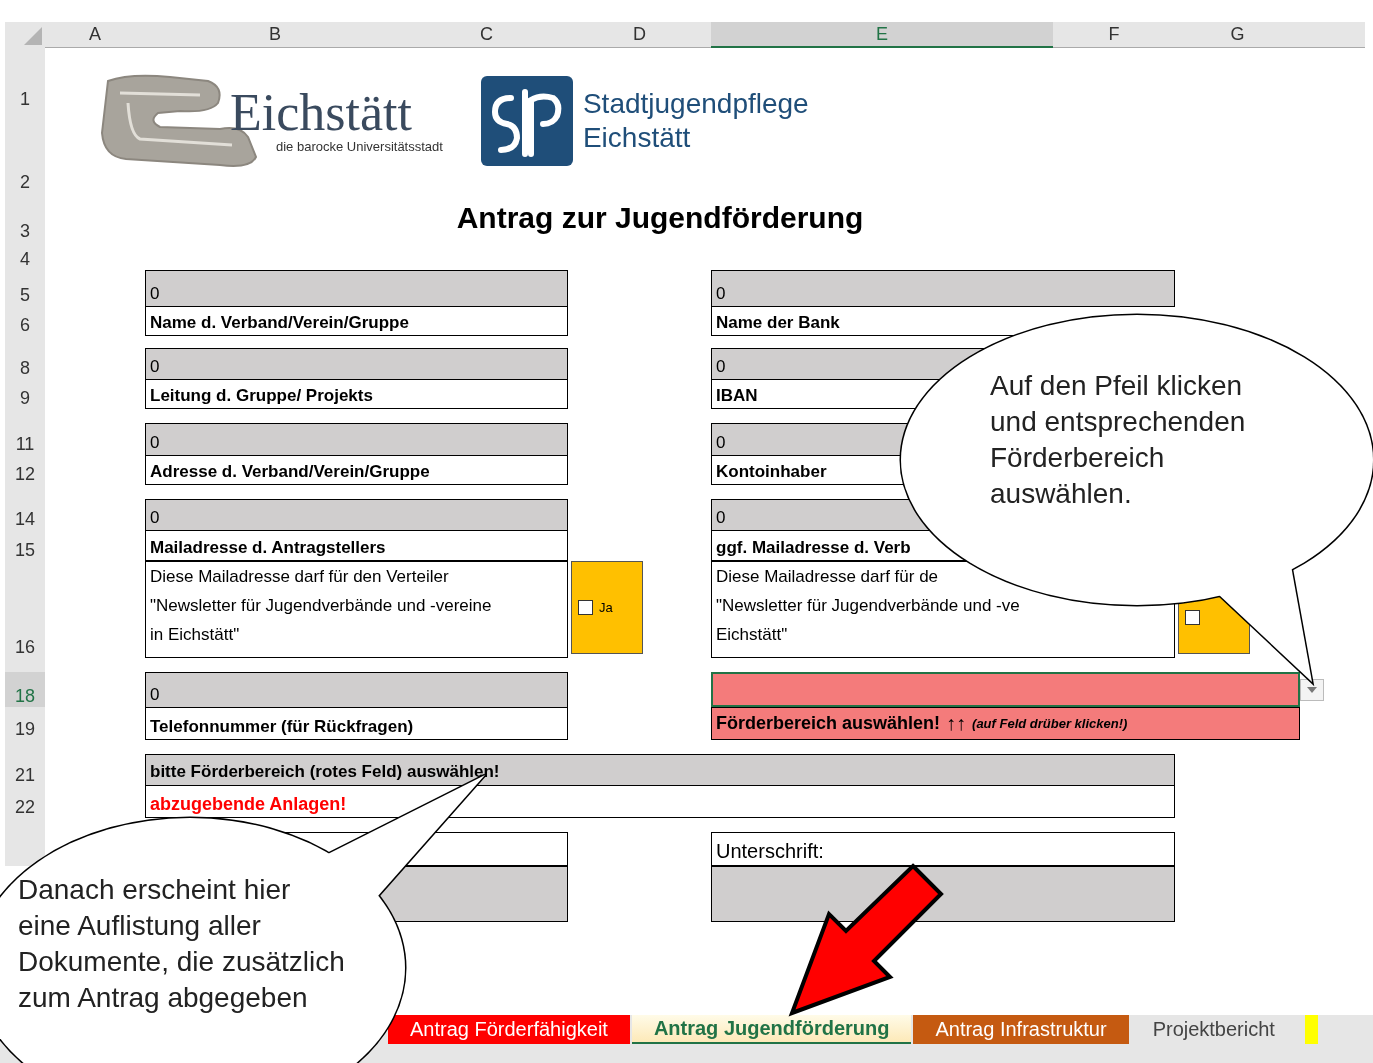 The height and width of the screenshot is (1063, 1373). What do you see at coordinates (752, 635) in the screenshot?
I see `newsletter-consent-text: Eichstätt"` at bounding box center [752, 635].